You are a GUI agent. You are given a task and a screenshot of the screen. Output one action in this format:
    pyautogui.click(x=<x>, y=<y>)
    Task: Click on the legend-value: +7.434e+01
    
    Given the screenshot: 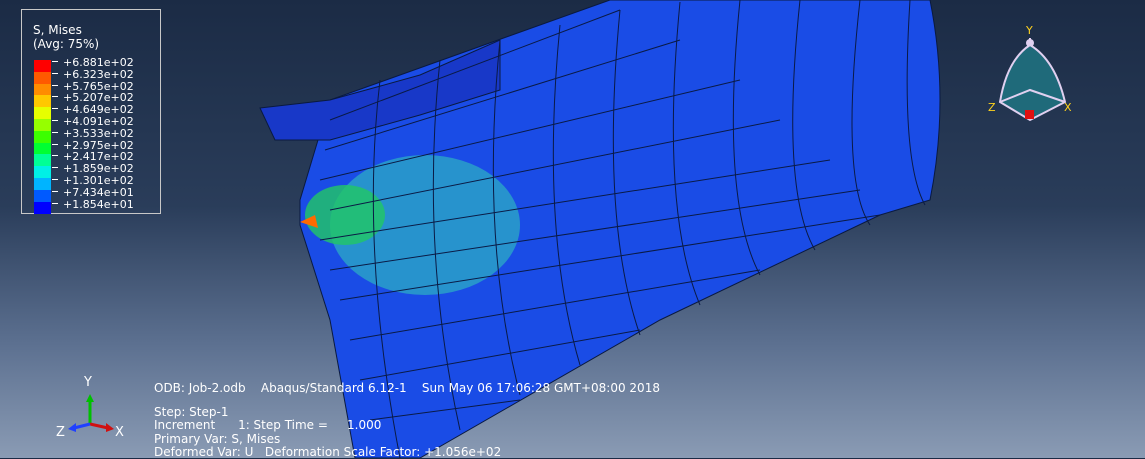 What is the action you would take?
    pyautogui.click(x=98, y=192)
    